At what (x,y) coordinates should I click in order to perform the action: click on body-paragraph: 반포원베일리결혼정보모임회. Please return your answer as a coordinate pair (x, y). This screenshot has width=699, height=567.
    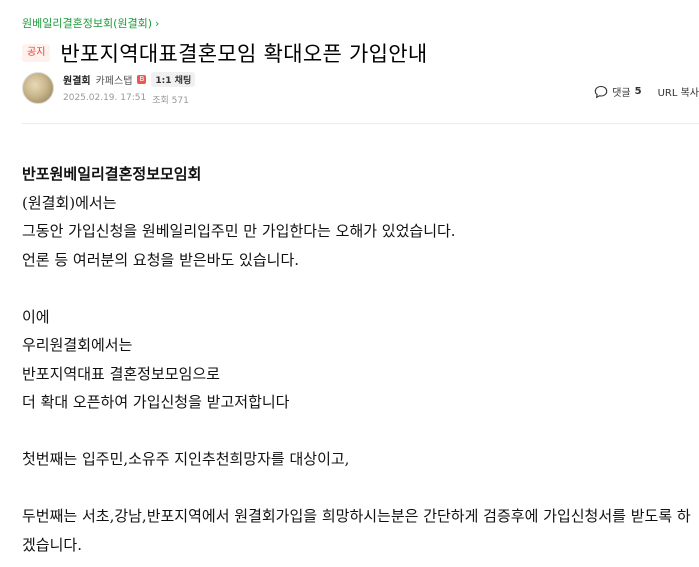
    Looking at the image, I should click on (112, 174).